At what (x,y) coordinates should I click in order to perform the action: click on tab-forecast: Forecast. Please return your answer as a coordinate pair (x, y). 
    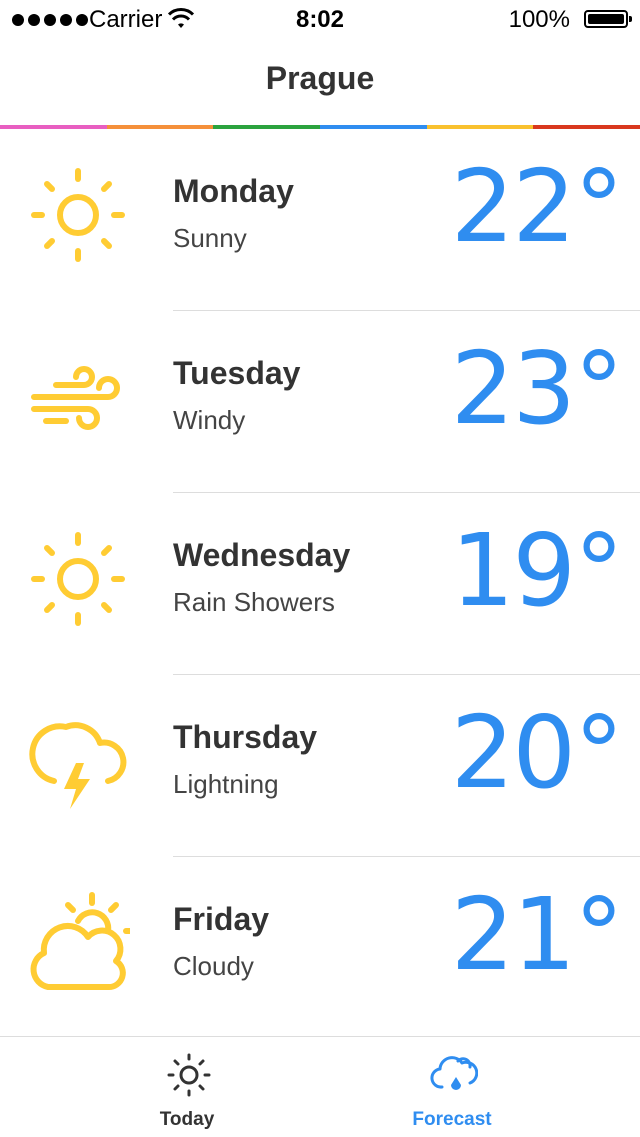
    Looking at the image, I should click on (452, 1087).